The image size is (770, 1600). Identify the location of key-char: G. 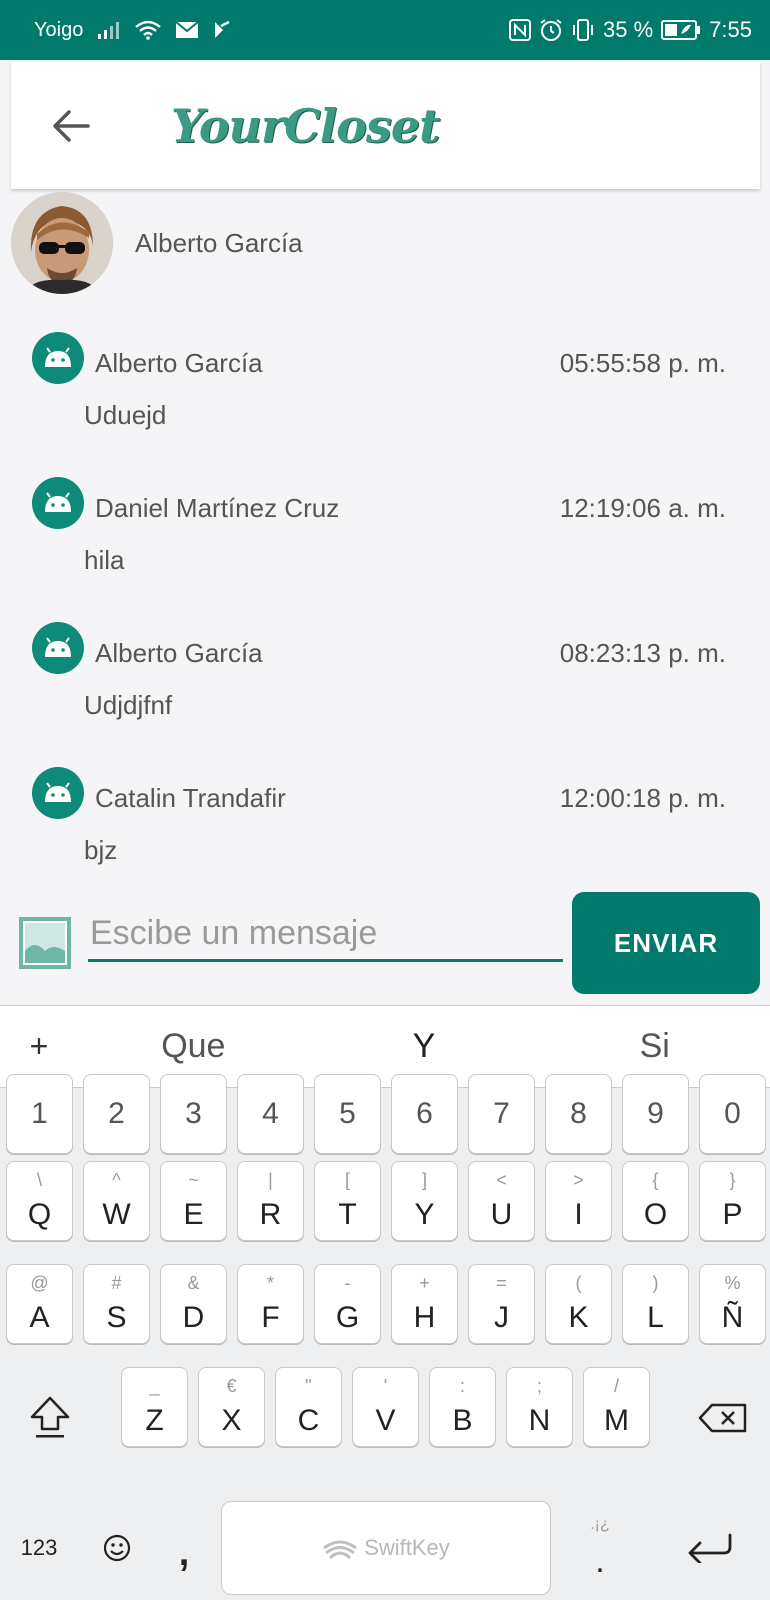
(347, 1317).